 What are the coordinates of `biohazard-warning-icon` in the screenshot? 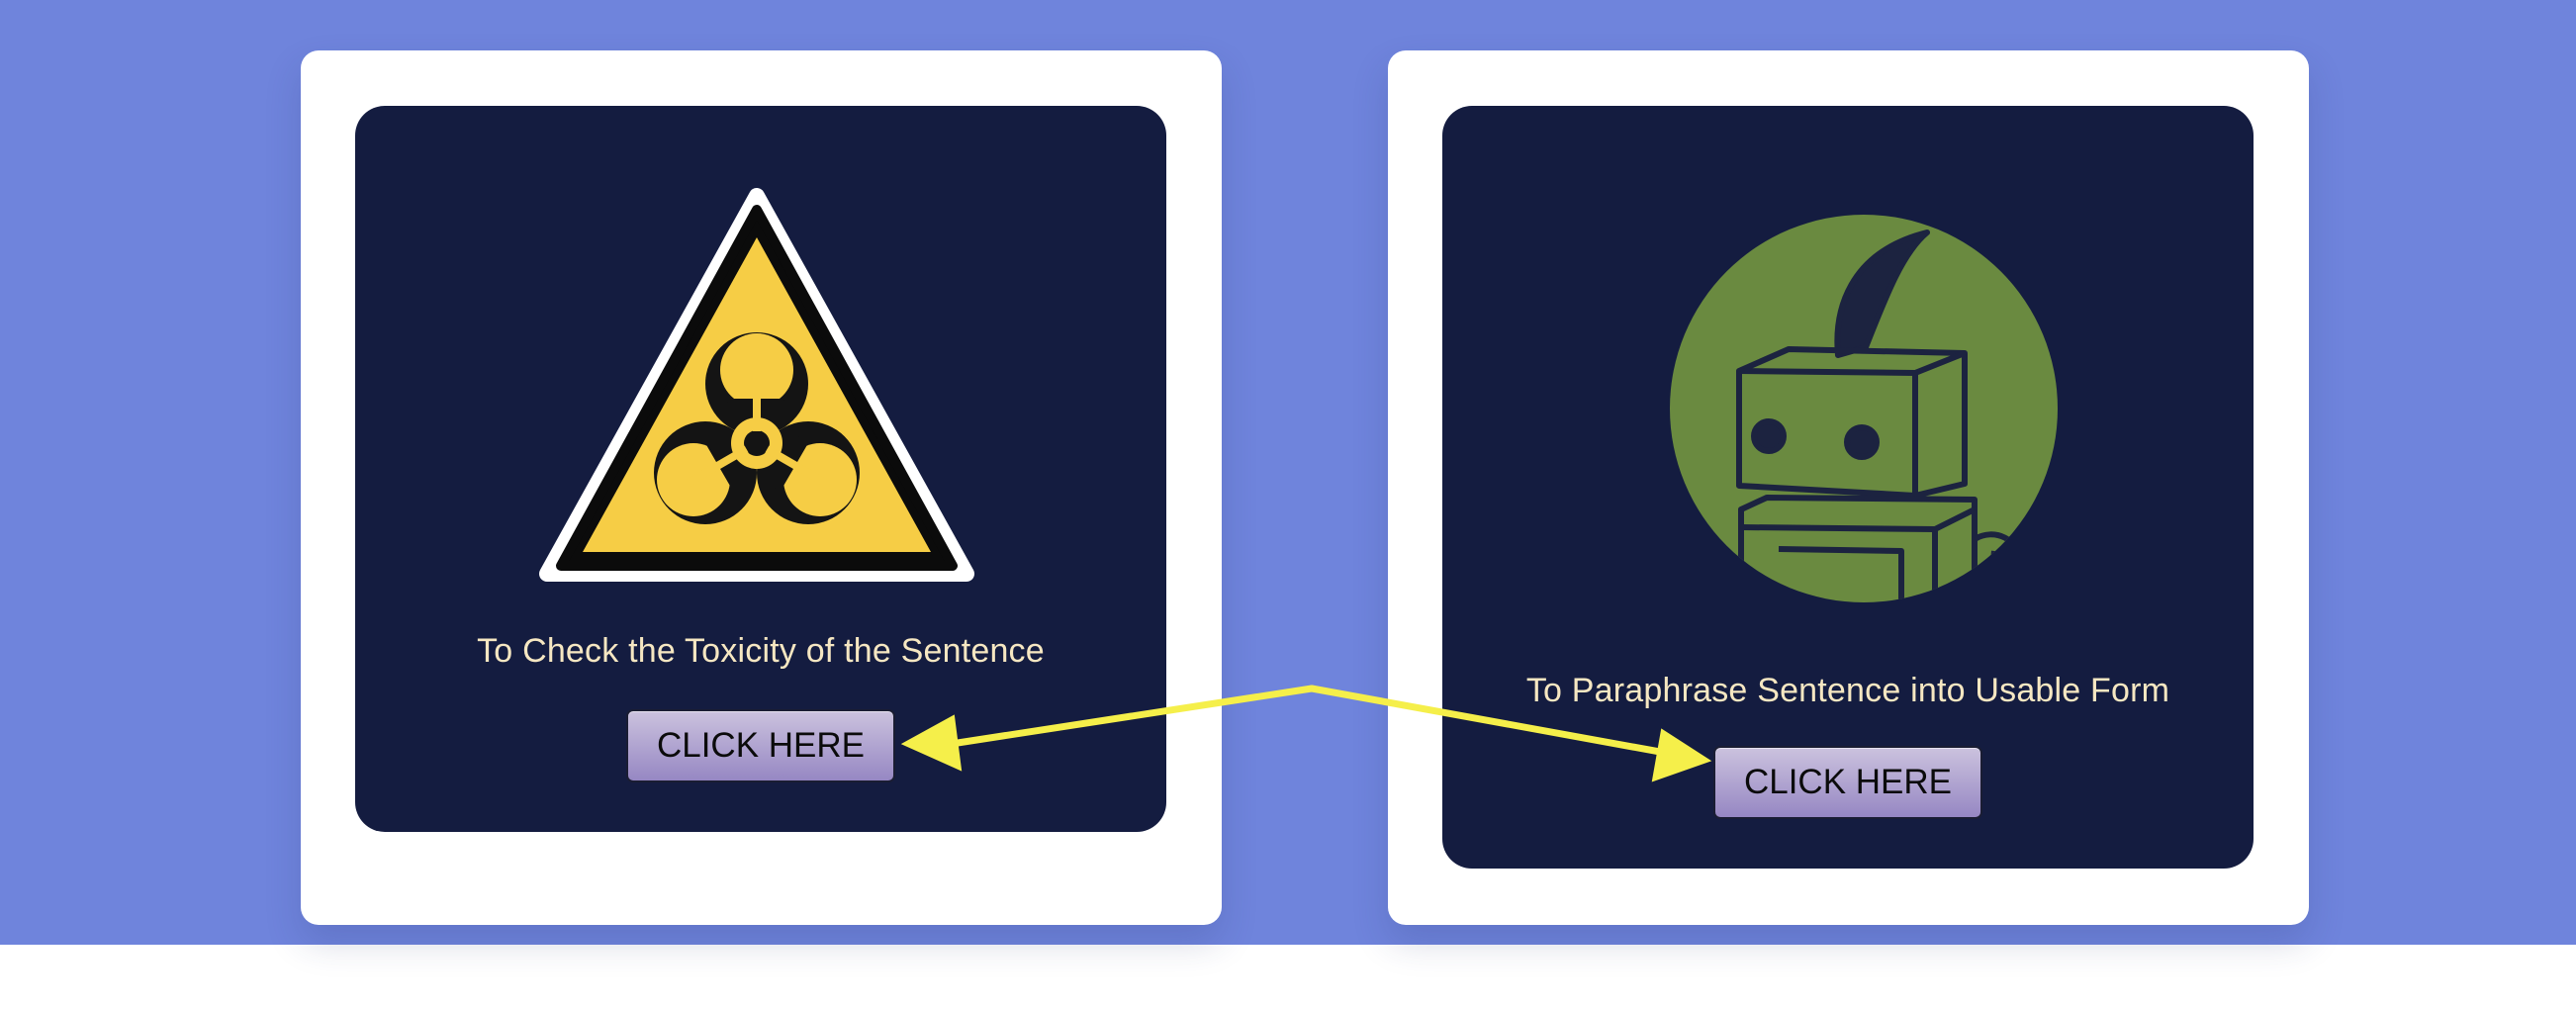 It's located at (756, 386).